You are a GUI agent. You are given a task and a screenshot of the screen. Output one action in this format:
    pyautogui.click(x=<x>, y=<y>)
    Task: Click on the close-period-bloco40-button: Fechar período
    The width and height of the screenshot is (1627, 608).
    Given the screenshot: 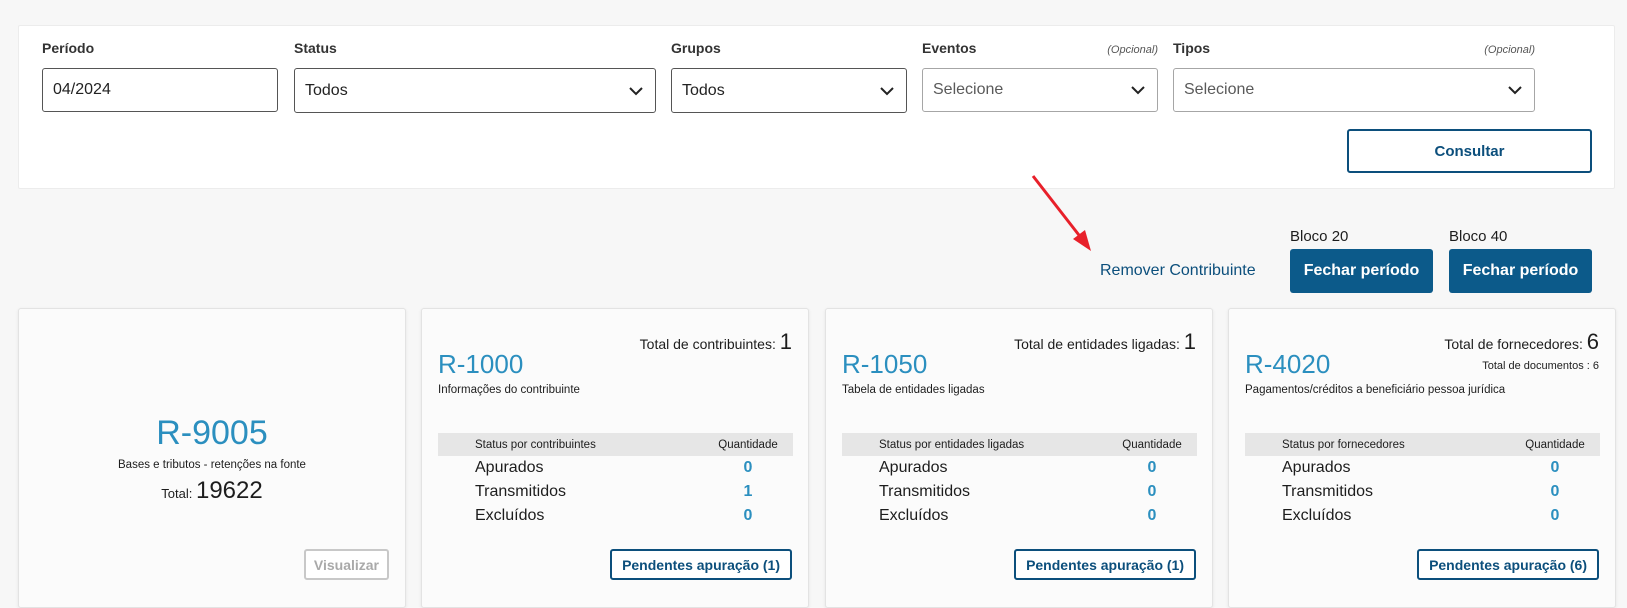 What is the action you would take?
    pyautogui.click(x=1520, y=271)
    